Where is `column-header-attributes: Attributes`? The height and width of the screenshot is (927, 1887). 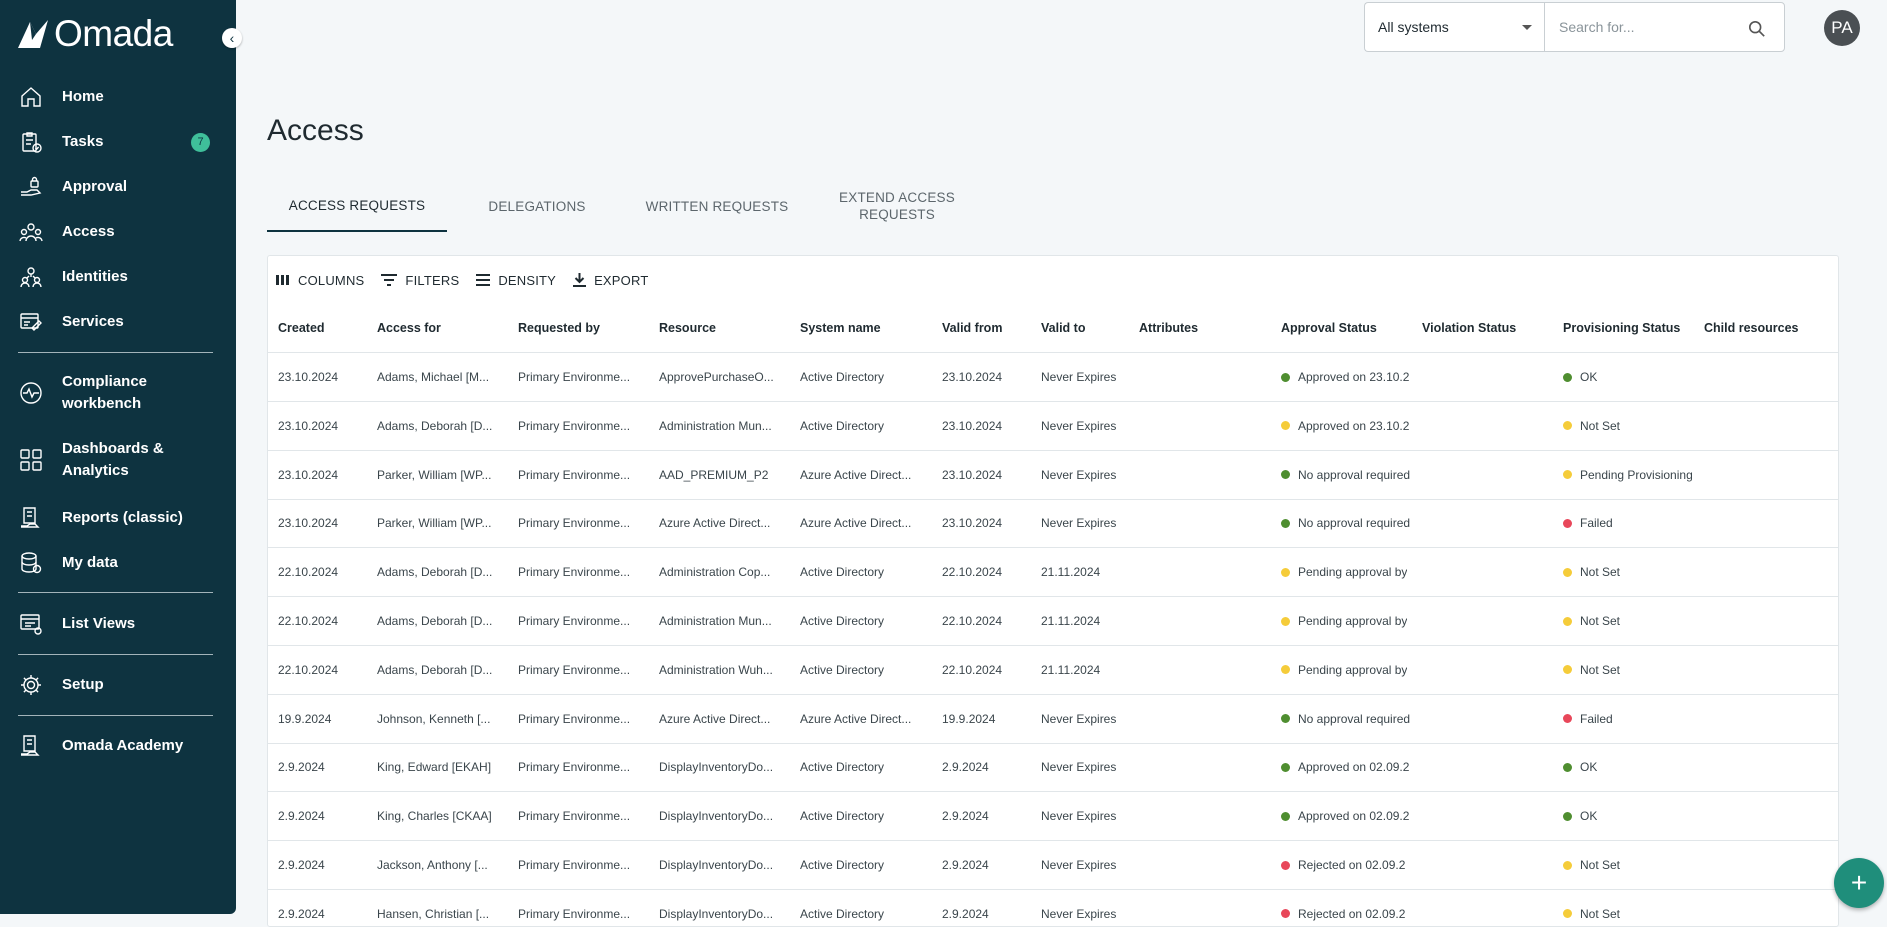
column-header-attributes: Attributes is located at coordinates (1168, 328).